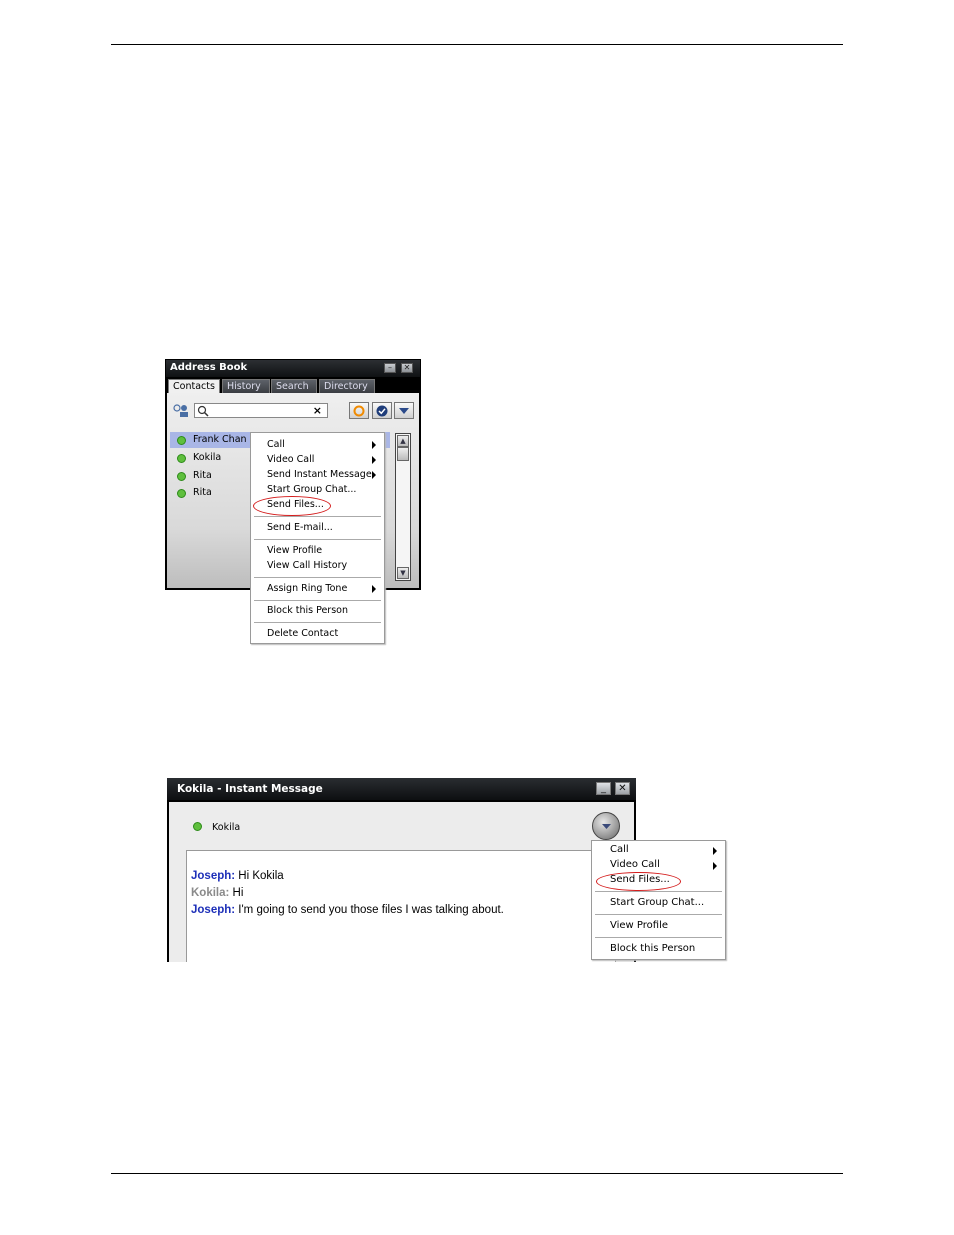  I want to click on contacts-scrollbar: ▲ ▼, so click(403, 507).